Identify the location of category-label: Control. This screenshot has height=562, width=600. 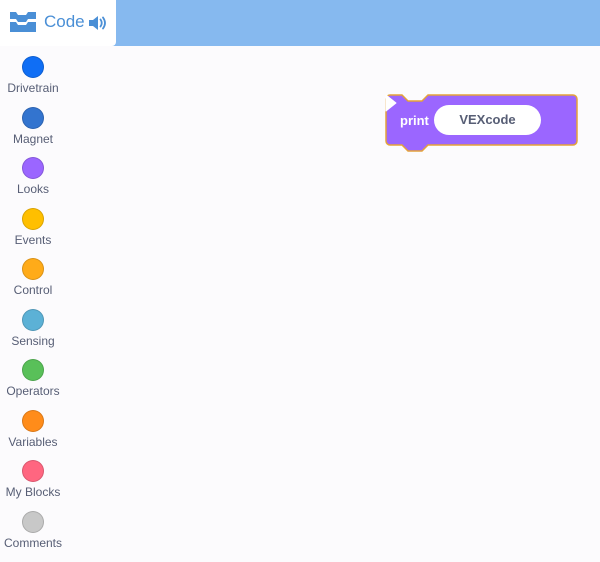
(33, 290).